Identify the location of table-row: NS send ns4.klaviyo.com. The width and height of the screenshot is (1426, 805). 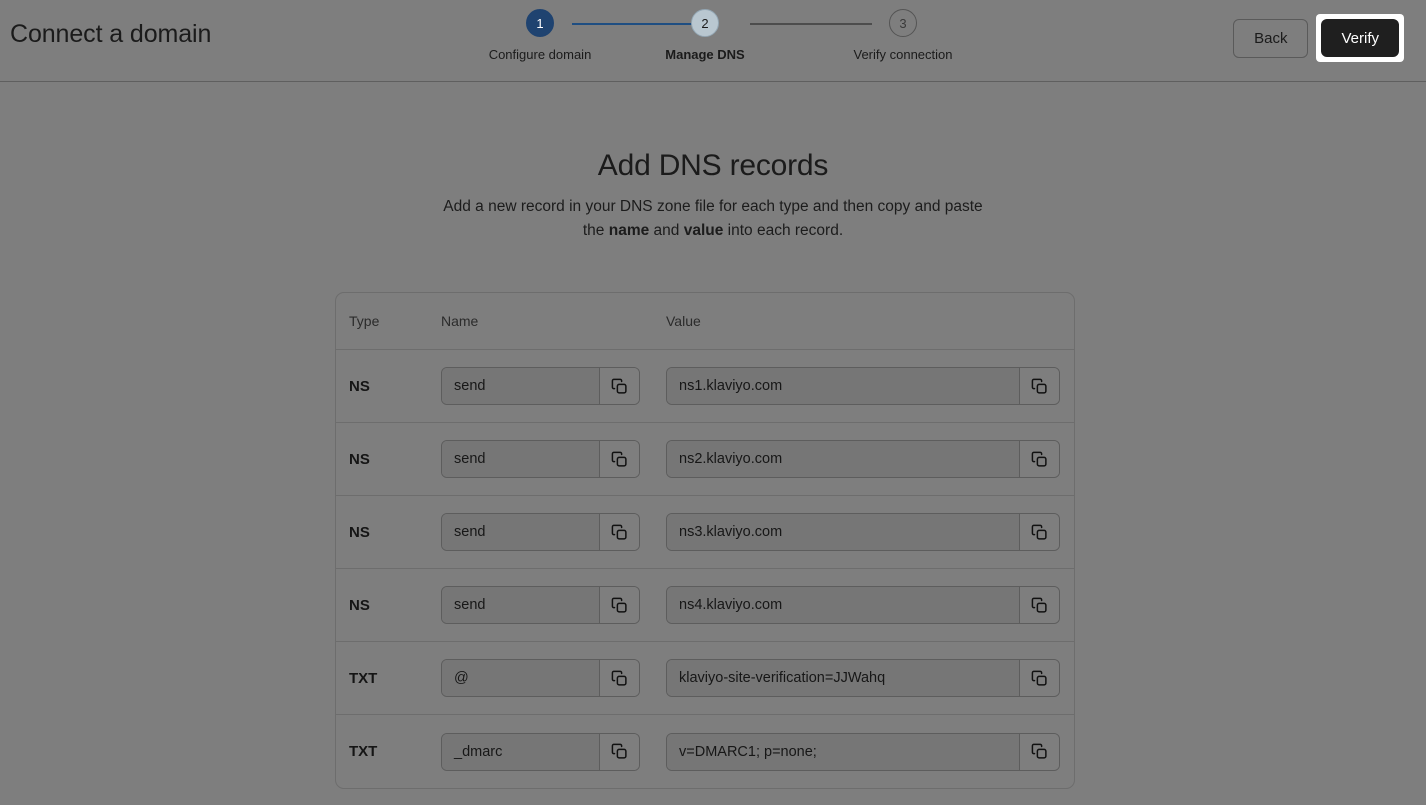
(705, 605).